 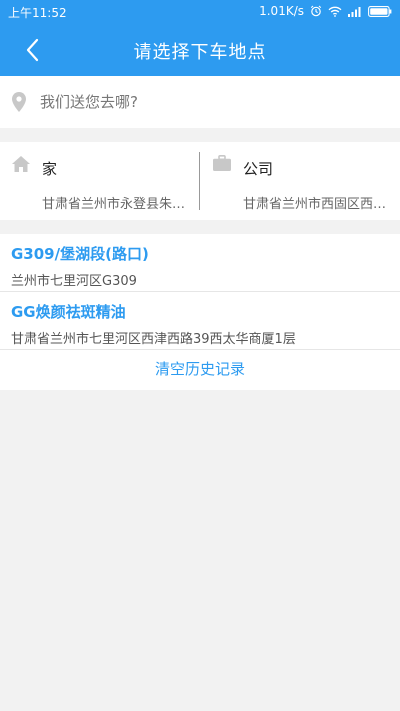 What do you see at coordinates (300, 181) in the screenshot?
I see `work-shortcut: 公司 甘肃省兰州市西固区西固中路` at bounding box center [300, 181].